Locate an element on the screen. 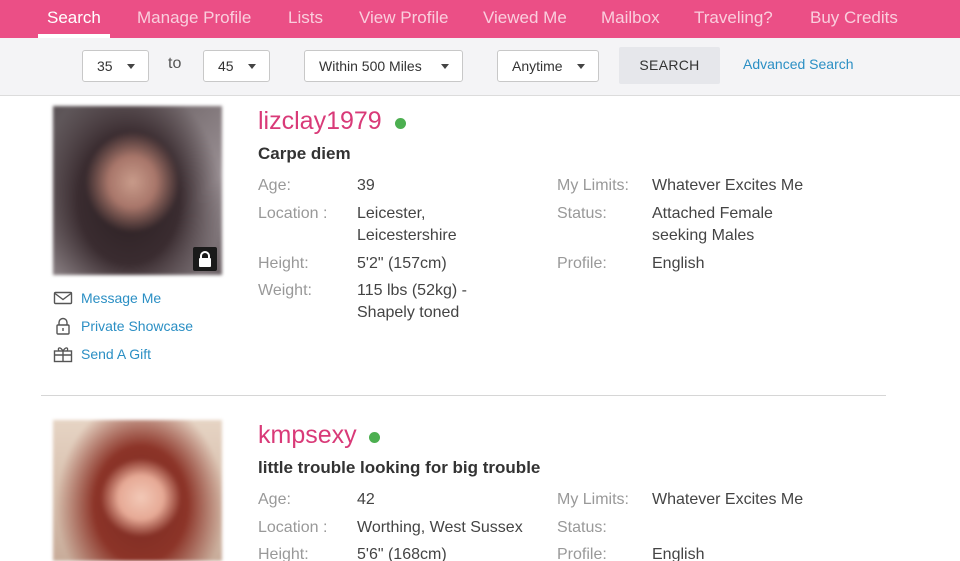 The image size is (960, 561). age-to-select: 45 is located at coordinates (236, 66).